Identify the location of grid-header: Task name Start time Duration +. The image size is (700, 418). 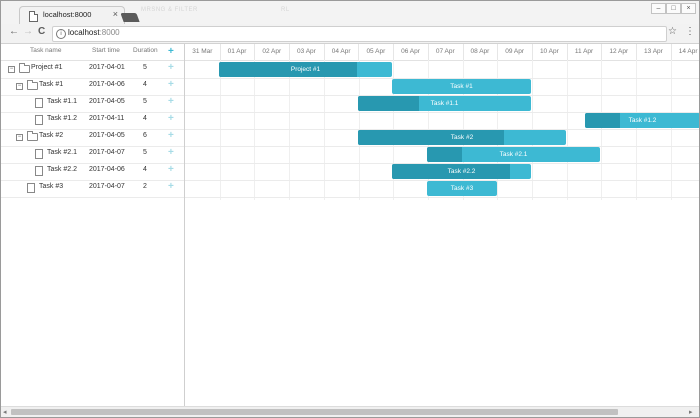
(92, 52).